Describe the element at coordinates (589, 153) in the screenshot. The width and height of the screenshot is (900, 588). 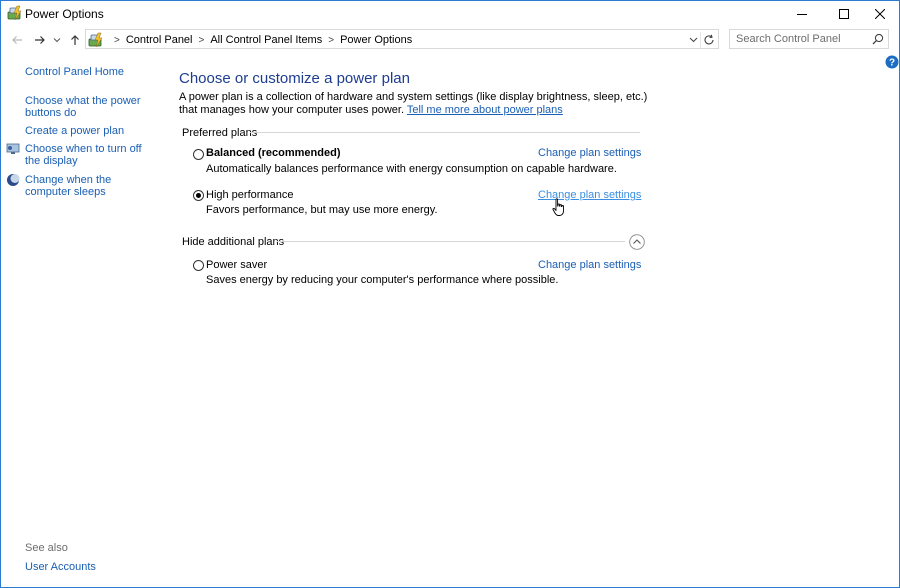
I see `balanced-change-settings-link: Change plan settings` at that location.